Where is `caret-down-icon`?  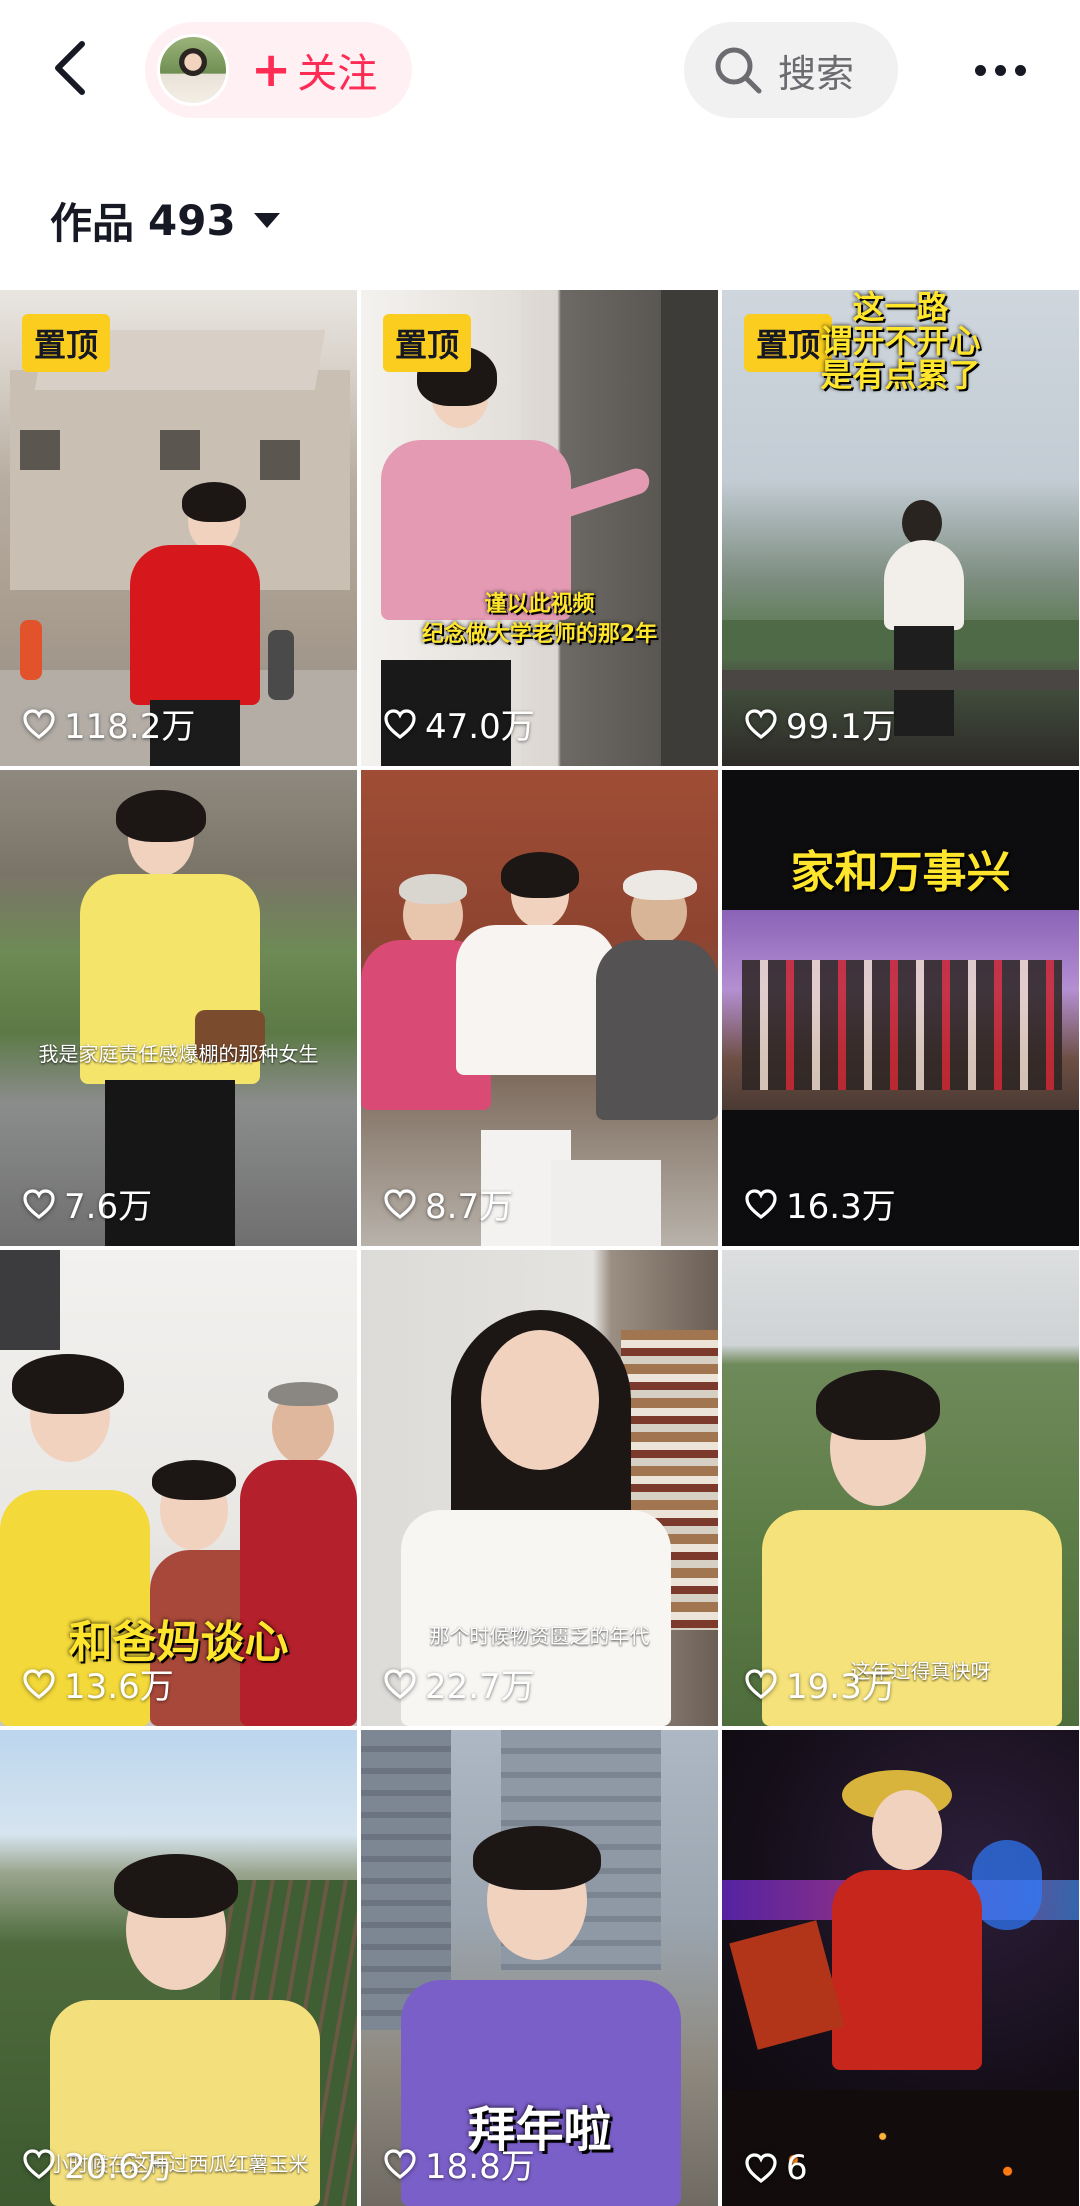
caret-down-icon is located at coordinates (266, 220).